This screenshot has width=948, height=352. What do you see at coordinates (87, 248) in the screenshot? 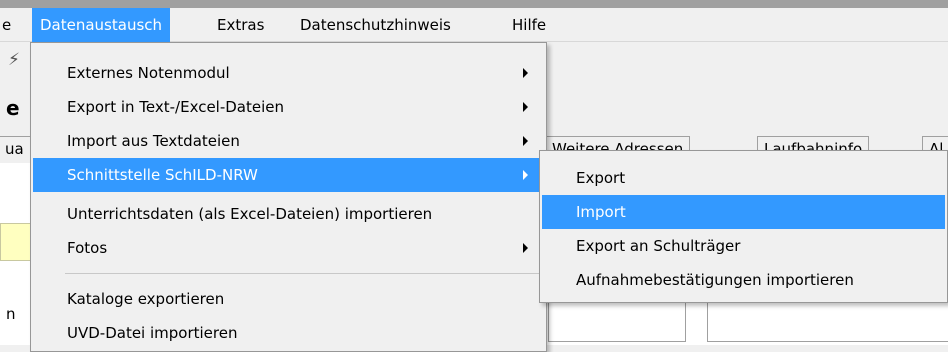
I see `menu-item-label: Fotos` at bounding box center [87, 248].